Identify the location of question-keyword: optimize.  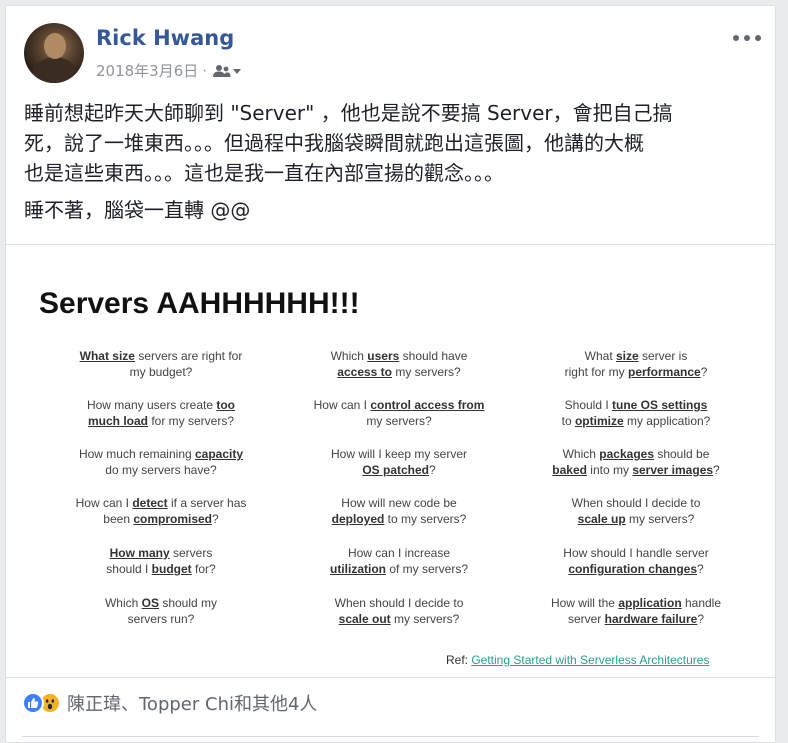
(599, 421).